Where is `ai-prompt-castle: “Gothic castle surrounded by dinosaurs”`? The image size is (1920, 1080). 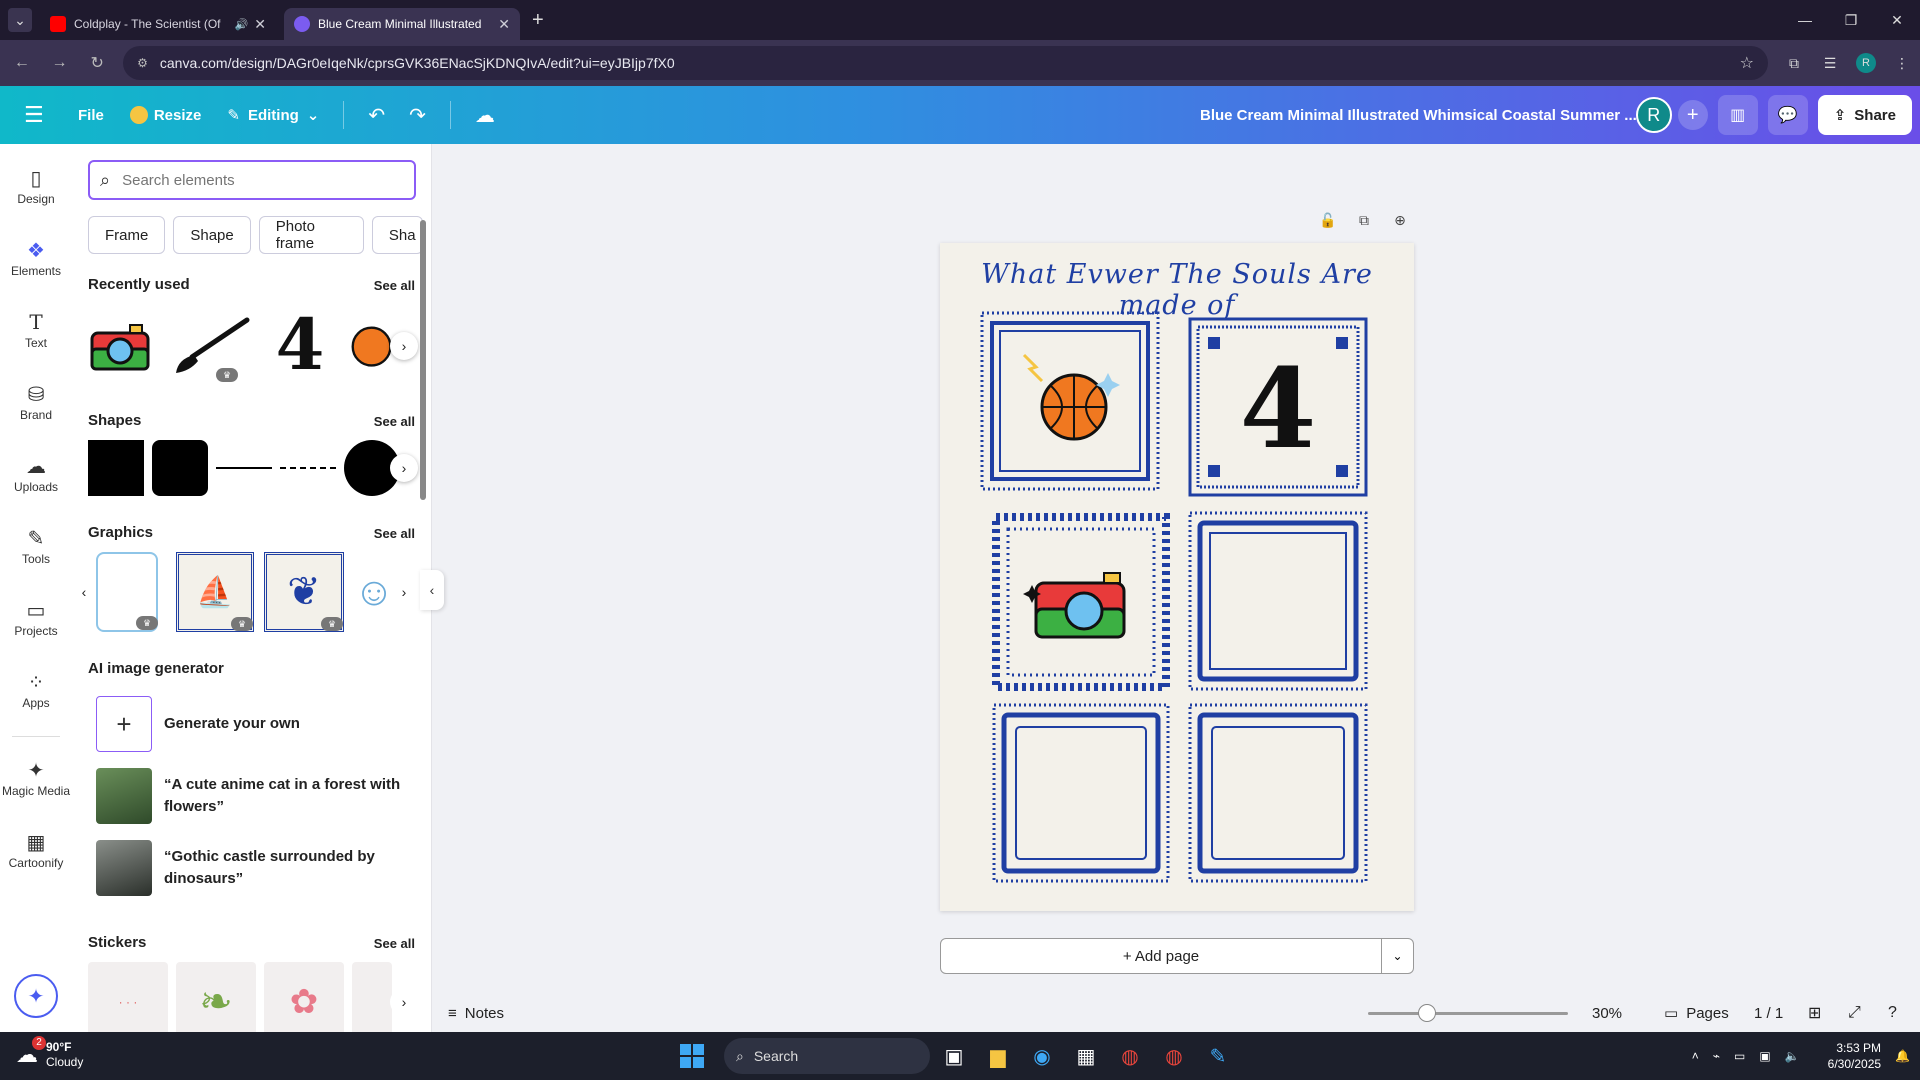 ai-prompt-castle: “Gothic castle surrounded by dinosaurs” is located at coordinates (250, 868).